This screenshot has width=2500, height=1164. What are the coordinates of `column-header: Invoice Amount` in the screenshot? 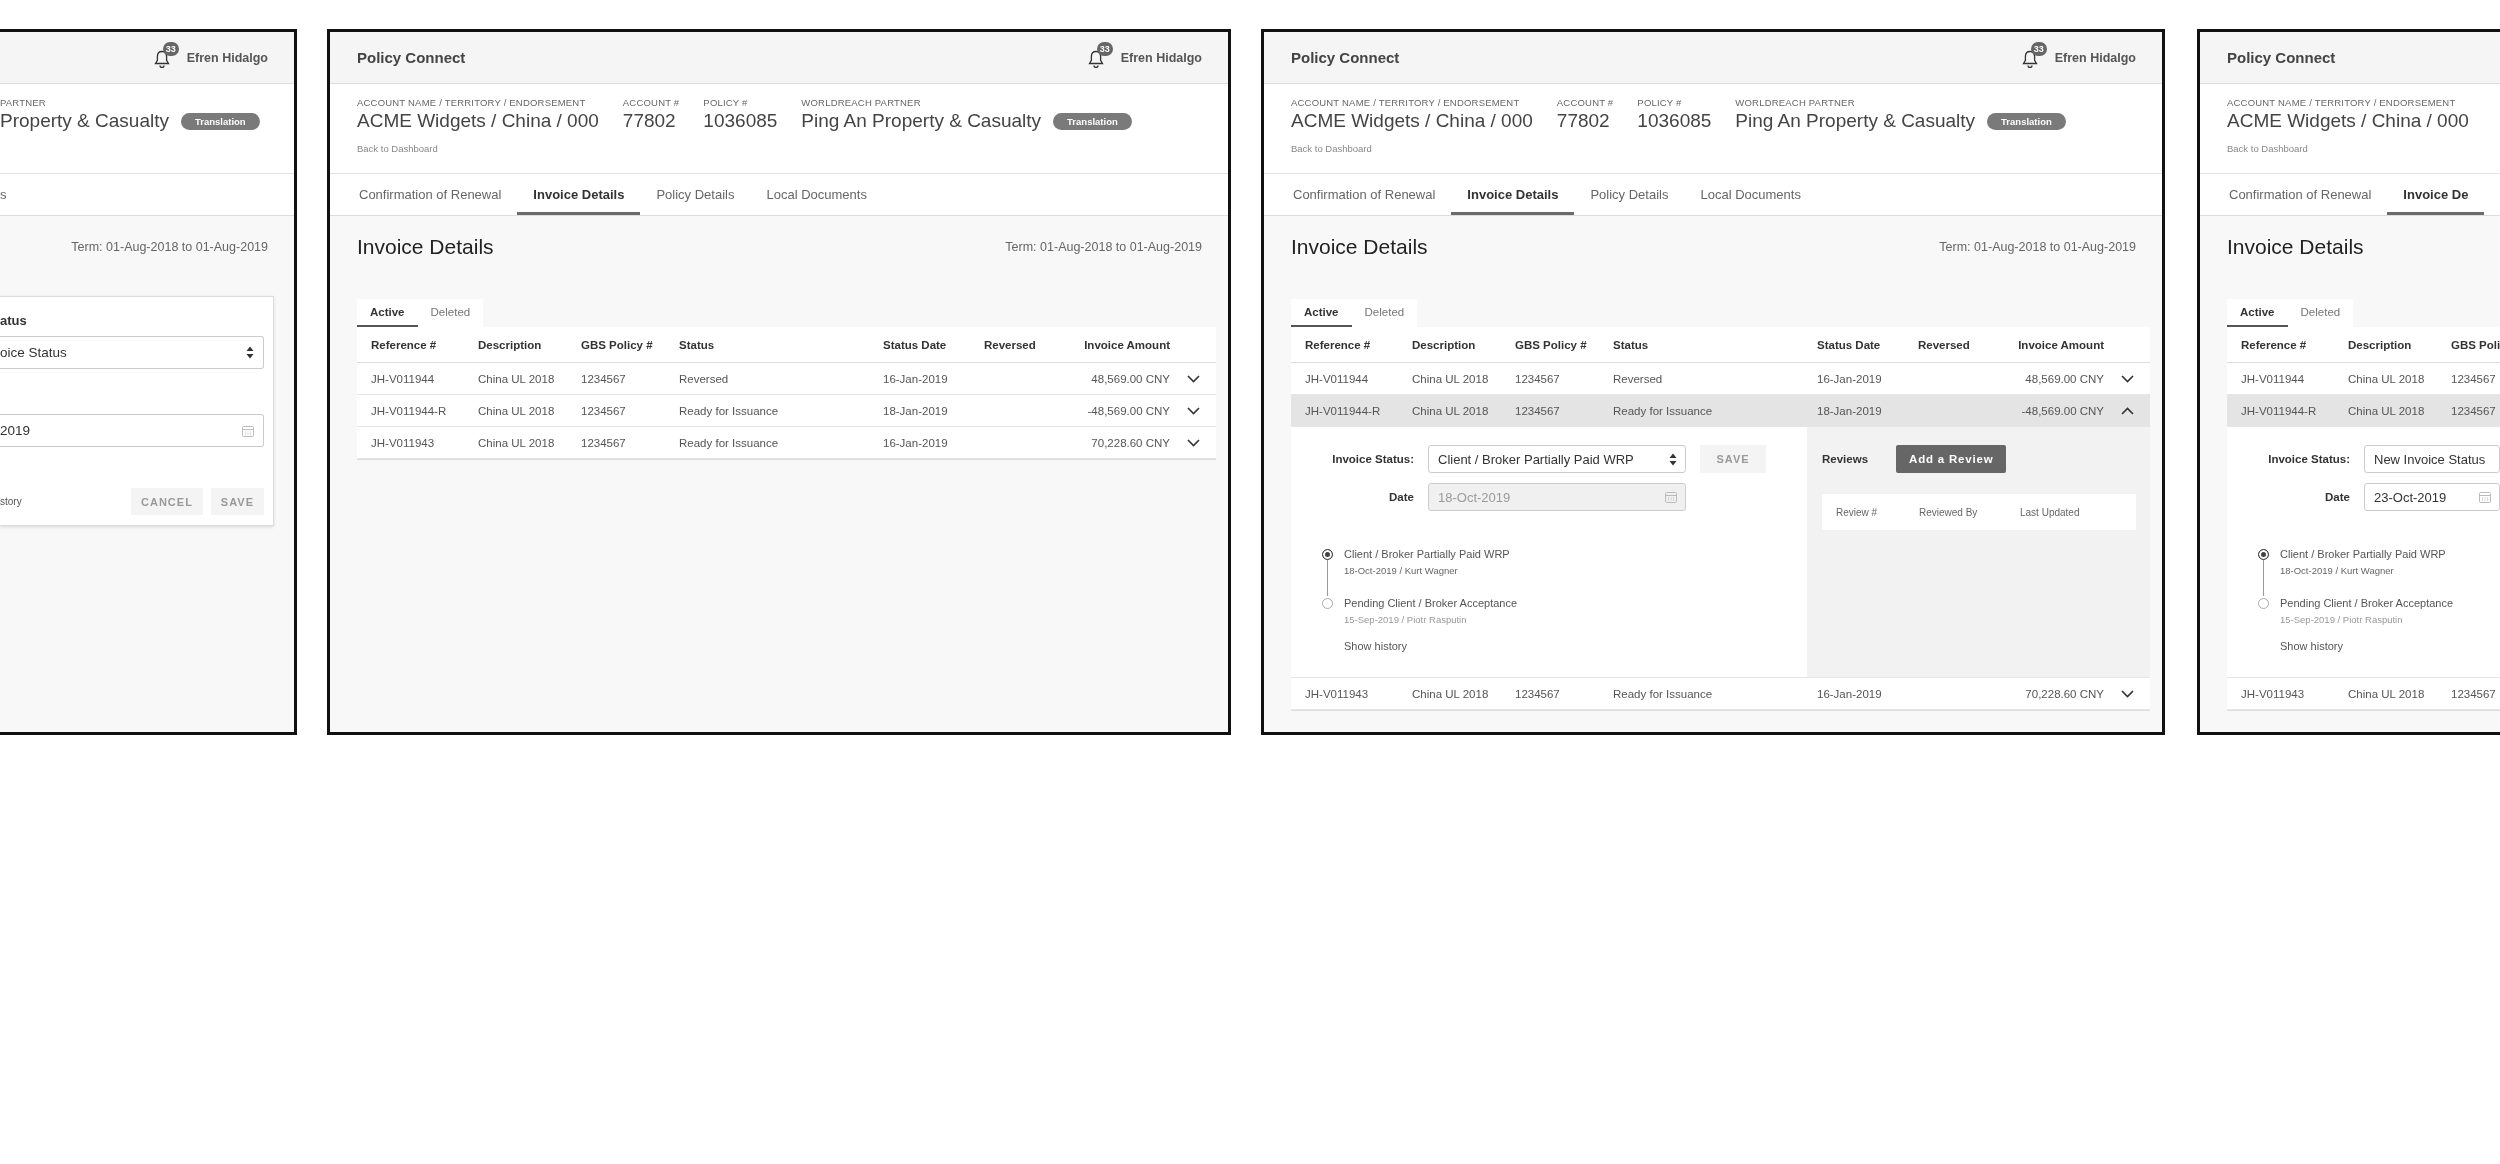 It's located at (1127, 344).